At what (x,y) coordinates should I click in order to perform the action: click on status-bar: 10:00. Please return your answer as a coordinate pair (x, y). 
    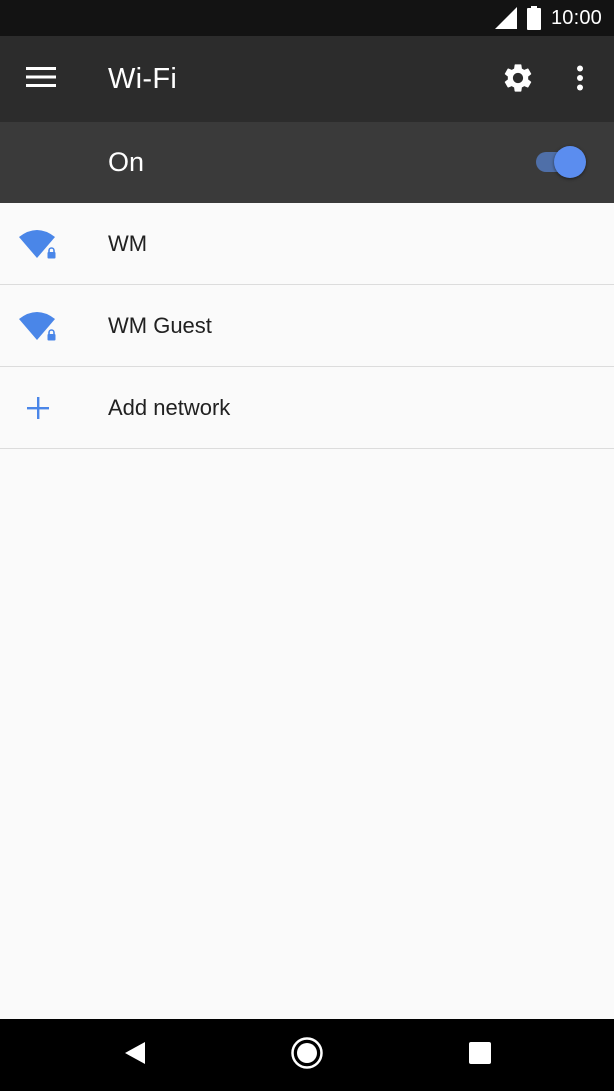
    Looking at the image, I should click on (307, 18).